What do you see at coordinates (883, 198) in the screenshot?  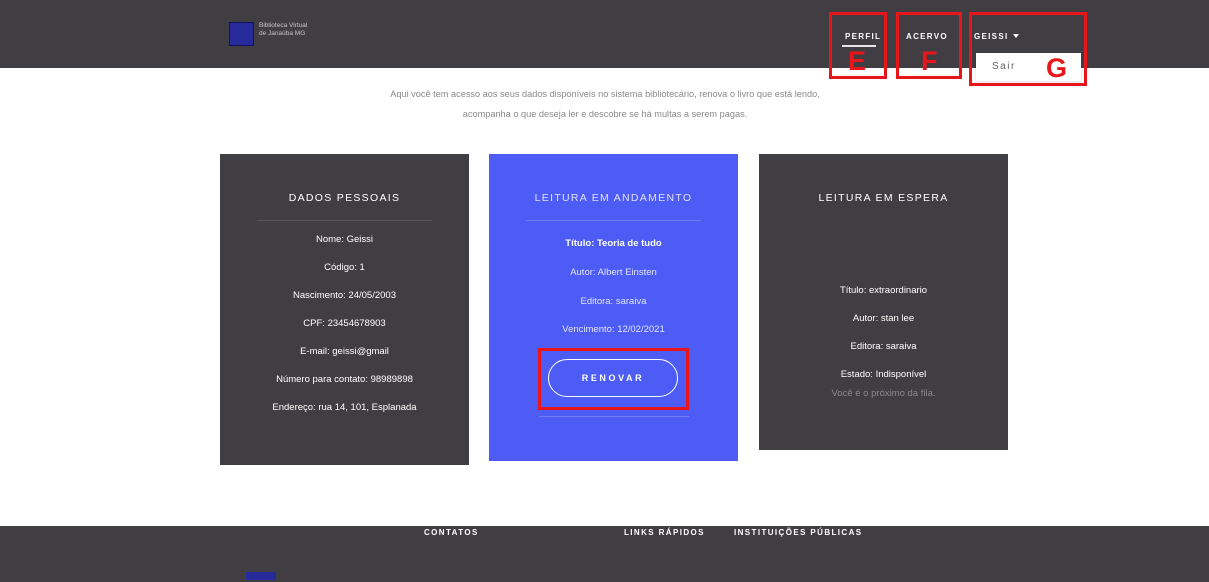 I see `waiting-reading-title: LEITURA EM ESPERA` at bounding box center [883, 198].